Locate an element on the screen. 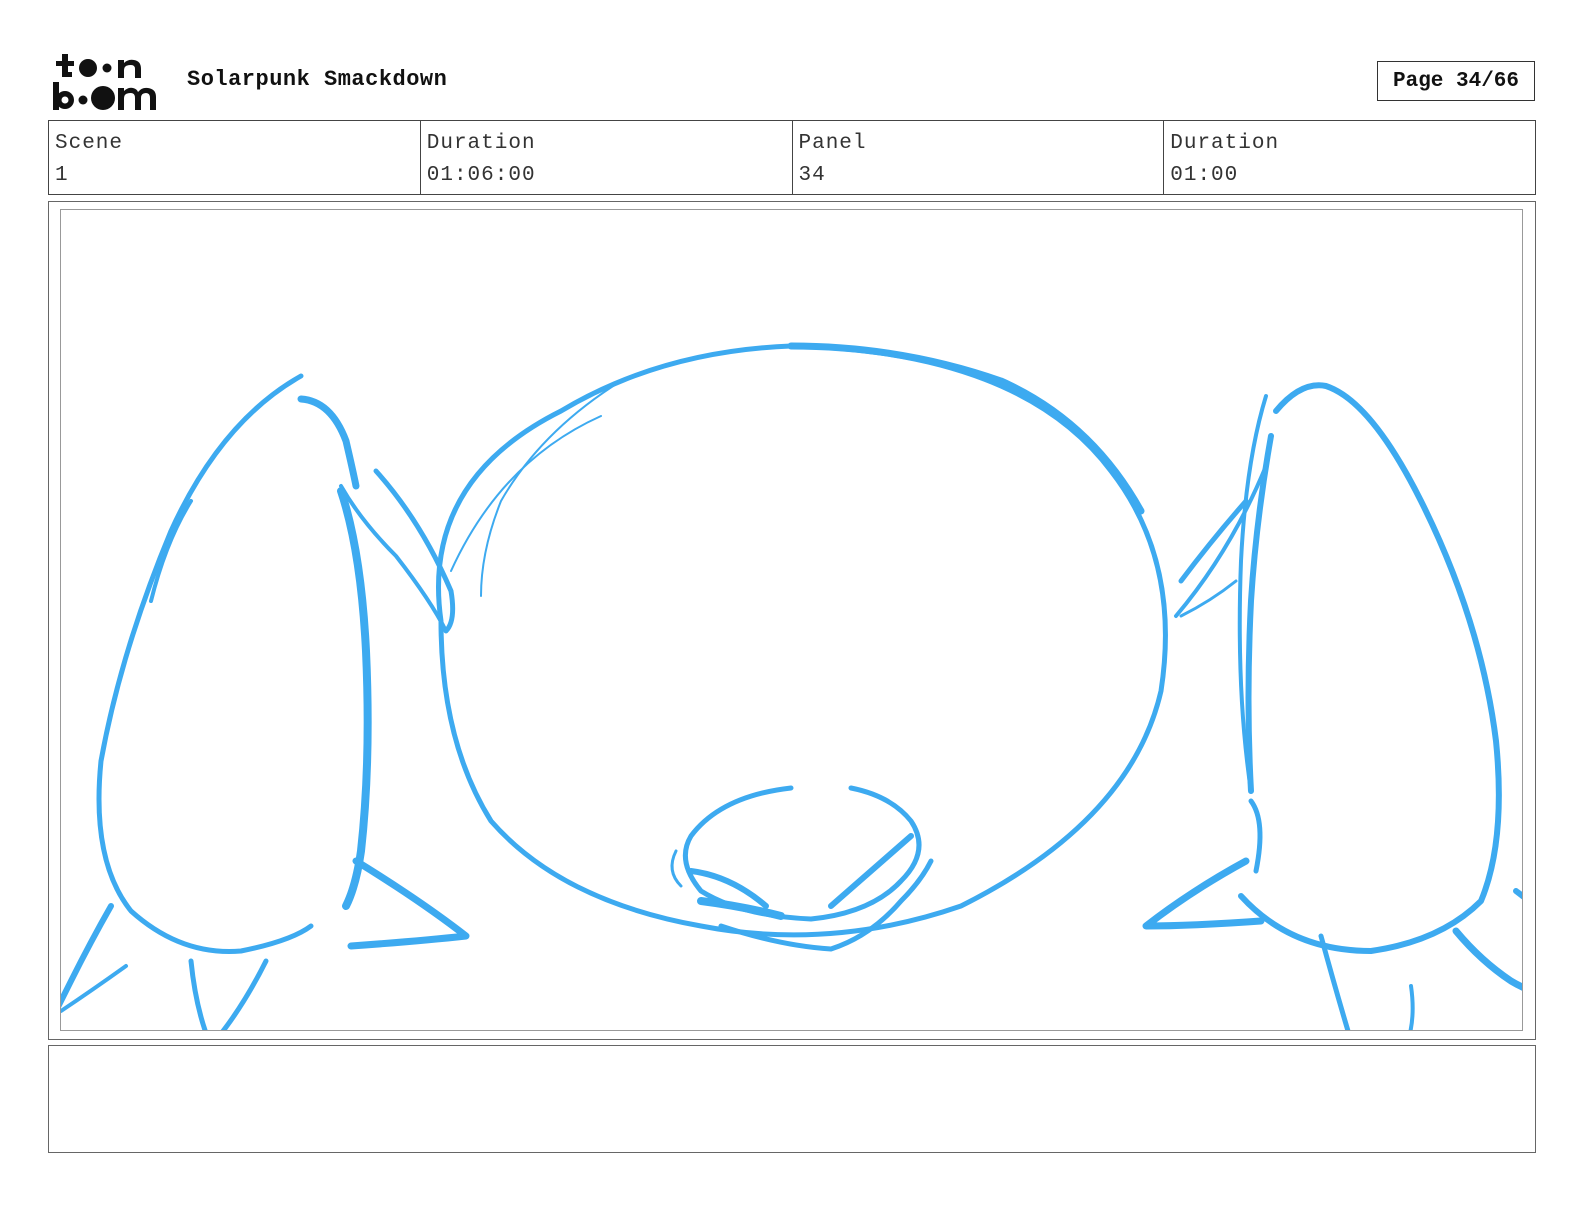  scene-duration-cell: Duration 01:06:00 is located at coordinates (607, 157).